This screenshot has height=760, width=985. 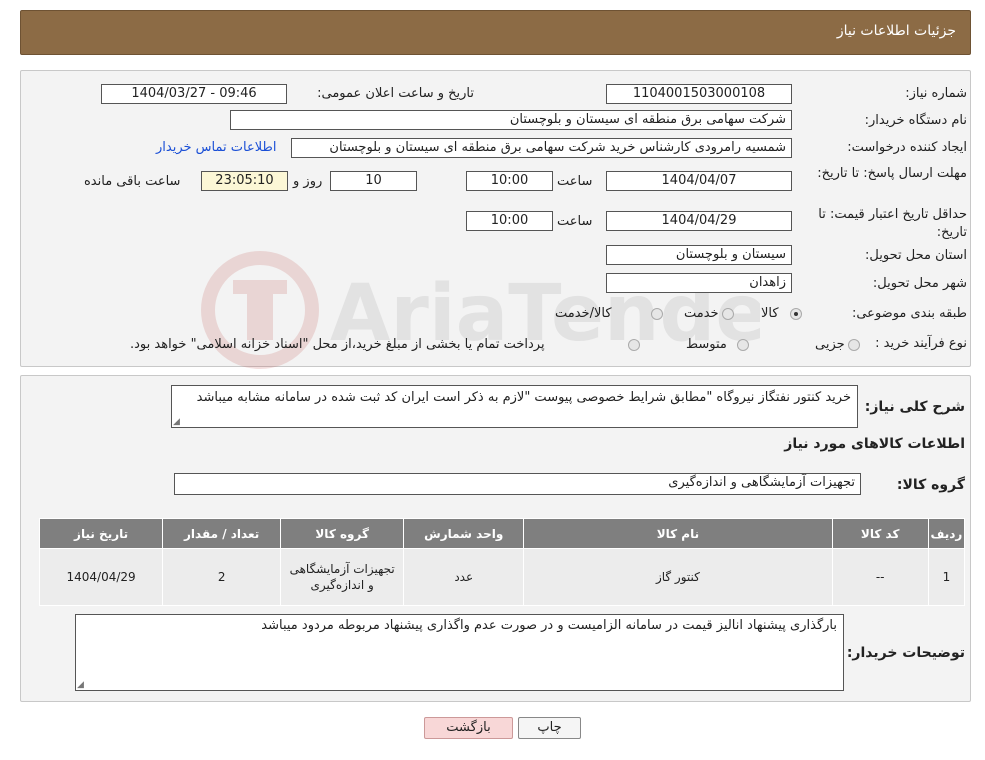 What do you see at coordinates (575, 181) in the screenshot?
I see `deadline-time-label: ساعت` at bounding box center [575, 181].